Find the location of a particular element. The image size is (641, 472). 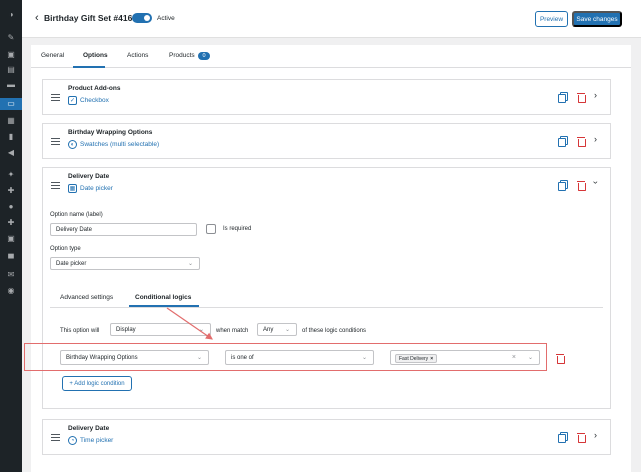

media-icon: ▣ is located at coordinates (11, 55).